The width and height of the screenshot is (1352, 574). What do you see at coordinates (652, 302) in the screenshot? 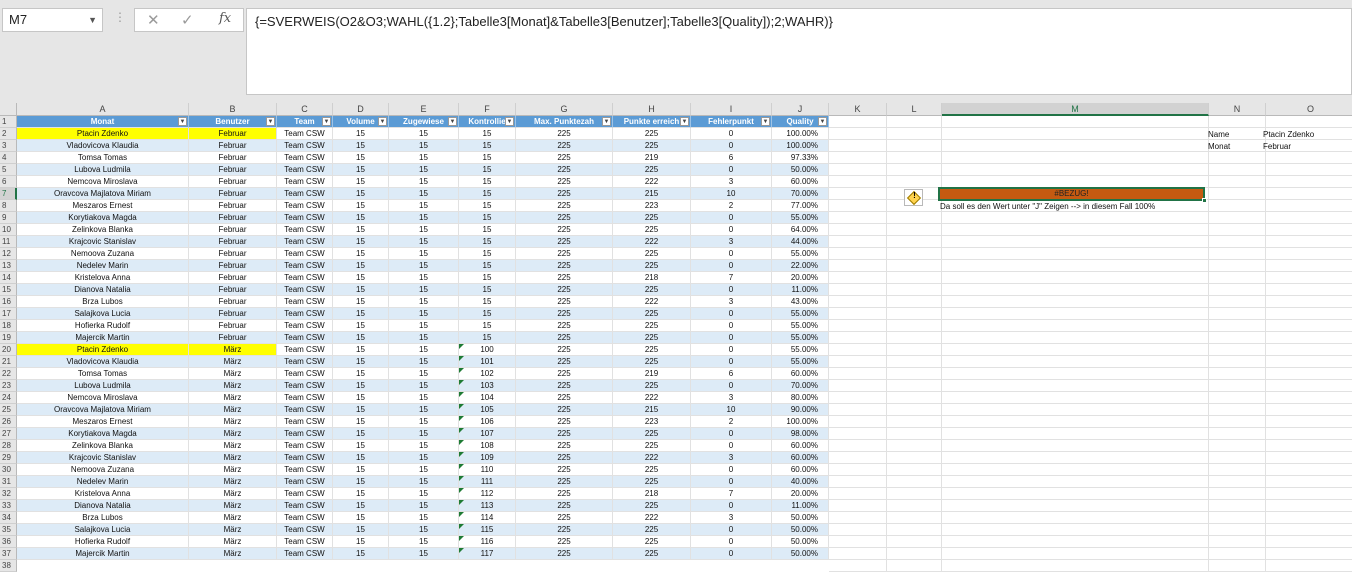
I see `table-cell: 222` at bounding box center [652, 302].